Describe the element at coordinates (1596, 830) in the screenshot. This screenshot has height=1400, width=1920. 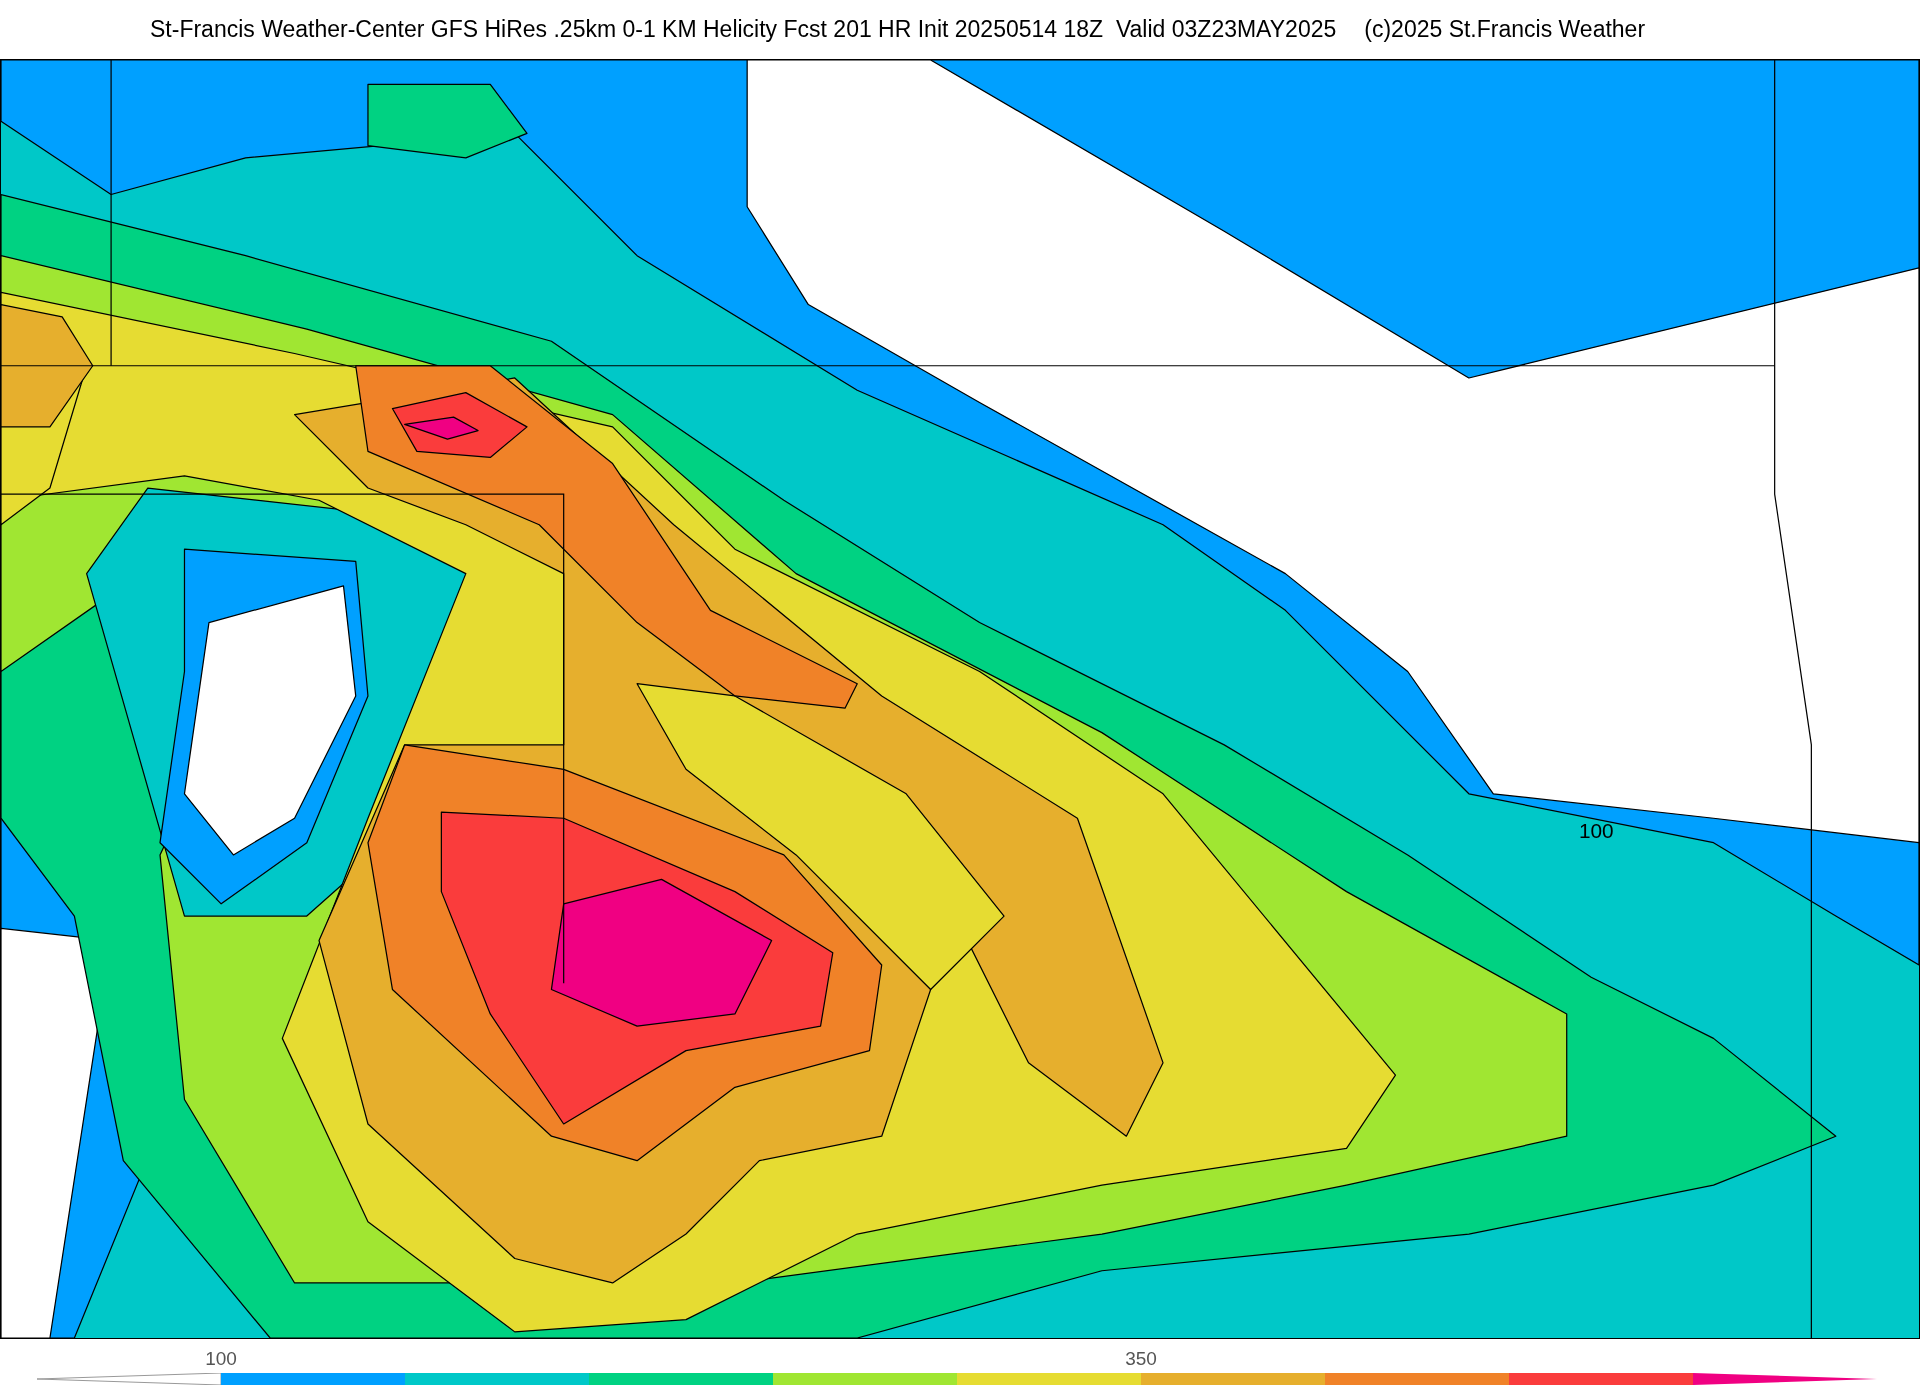
I see `contour-label: 100` at that location.